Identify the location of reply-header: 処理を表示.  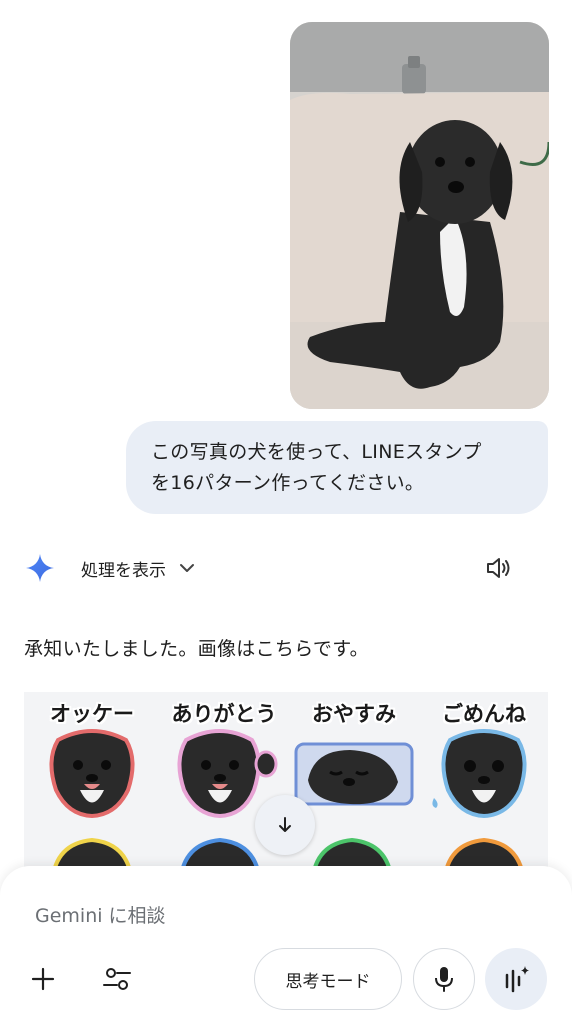
(274, 568).